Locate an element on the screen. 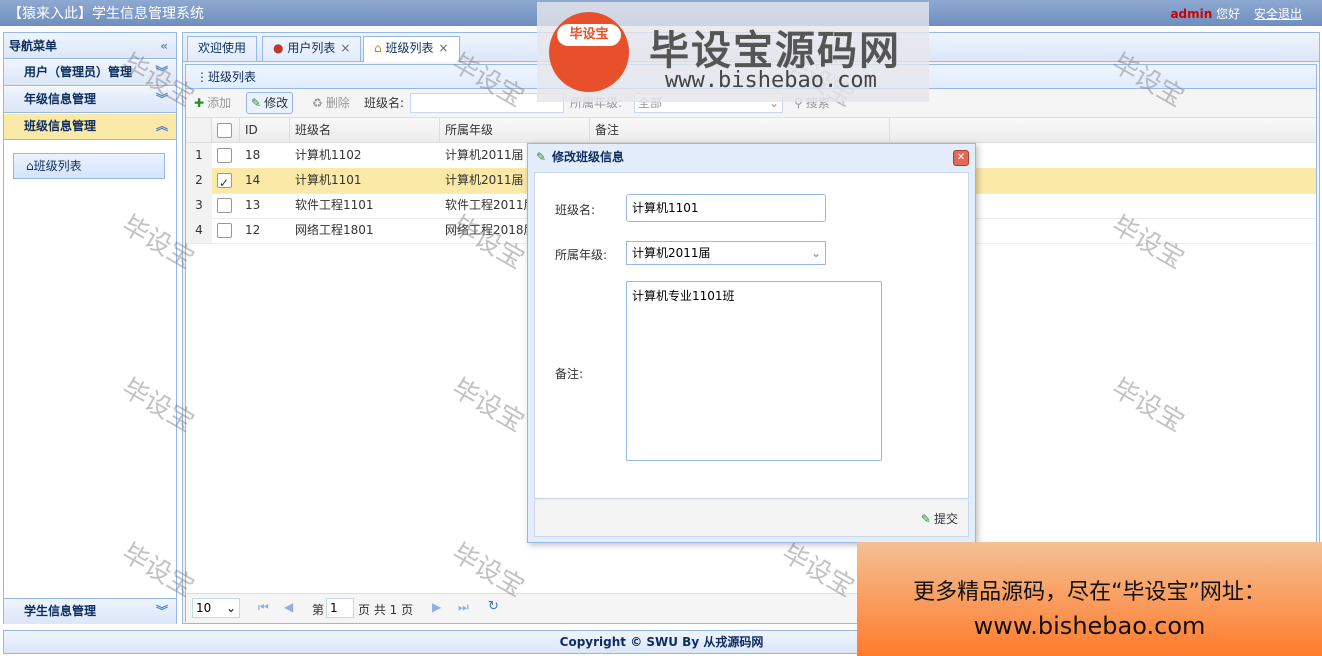 This screenshot has height=656, width=1322. delete-button: ♻ 删除 is located at coordinates (330, 103).